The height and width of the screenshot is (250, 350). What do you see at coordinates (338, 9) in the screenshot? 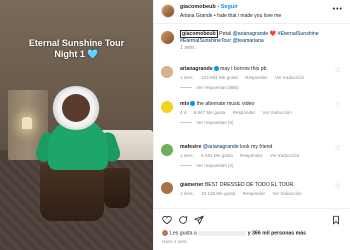
I see `more-icon: •••` at bounding box center [338, 9].